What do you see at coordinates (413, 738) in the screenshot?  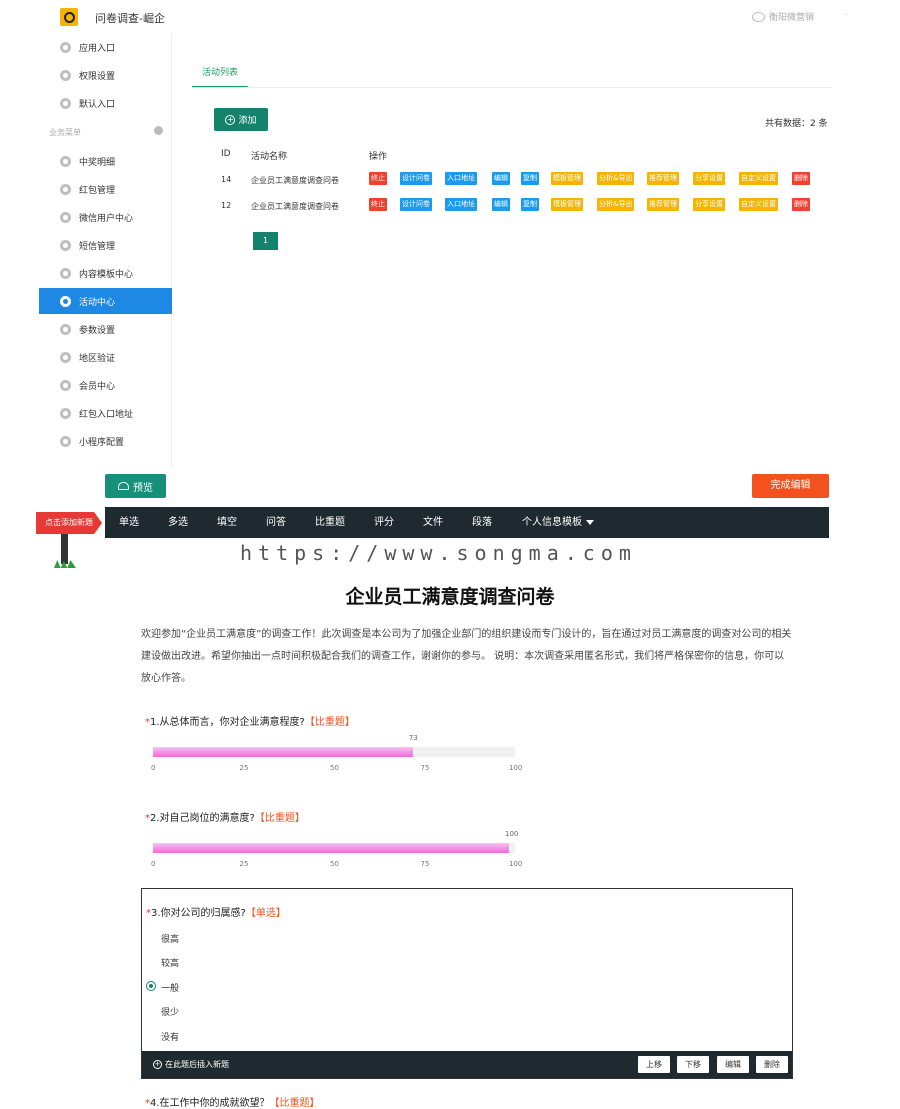 I see `slider-value: 73` at bounding box center [413, 738].